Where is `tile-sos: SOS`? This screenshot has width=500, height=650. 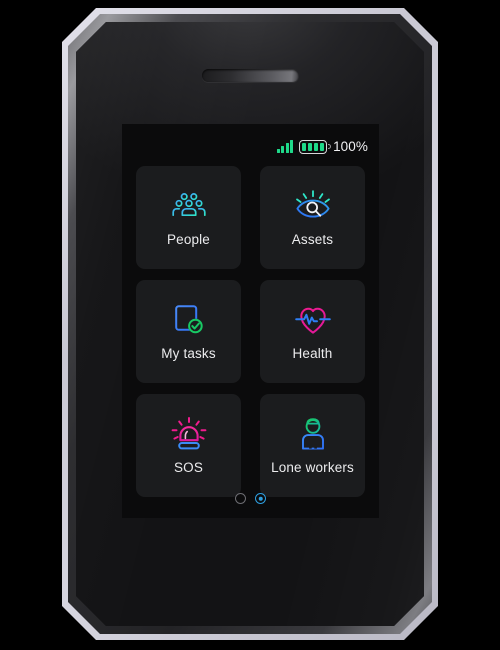 tile-sos: SOS is located at coordinates (188, 445).